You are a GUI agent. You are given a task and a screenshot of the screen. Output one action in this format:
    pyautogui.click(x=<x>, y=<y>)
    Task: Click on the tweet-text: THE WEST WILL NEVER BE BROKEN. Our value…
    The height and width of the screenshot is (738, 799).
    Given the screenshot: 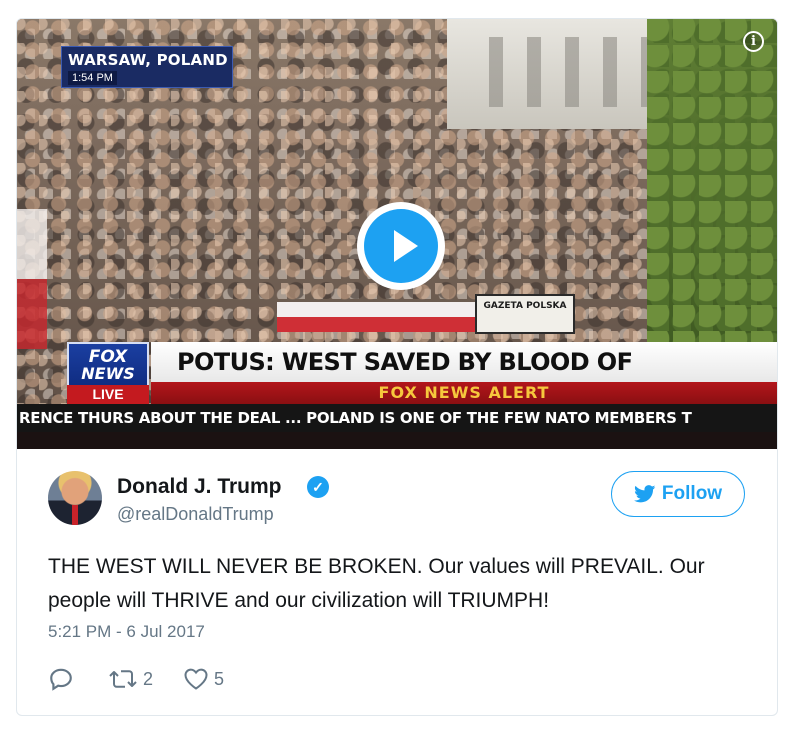 What is the action you would take?
    pyautogui.click(x=376, y=583)
    